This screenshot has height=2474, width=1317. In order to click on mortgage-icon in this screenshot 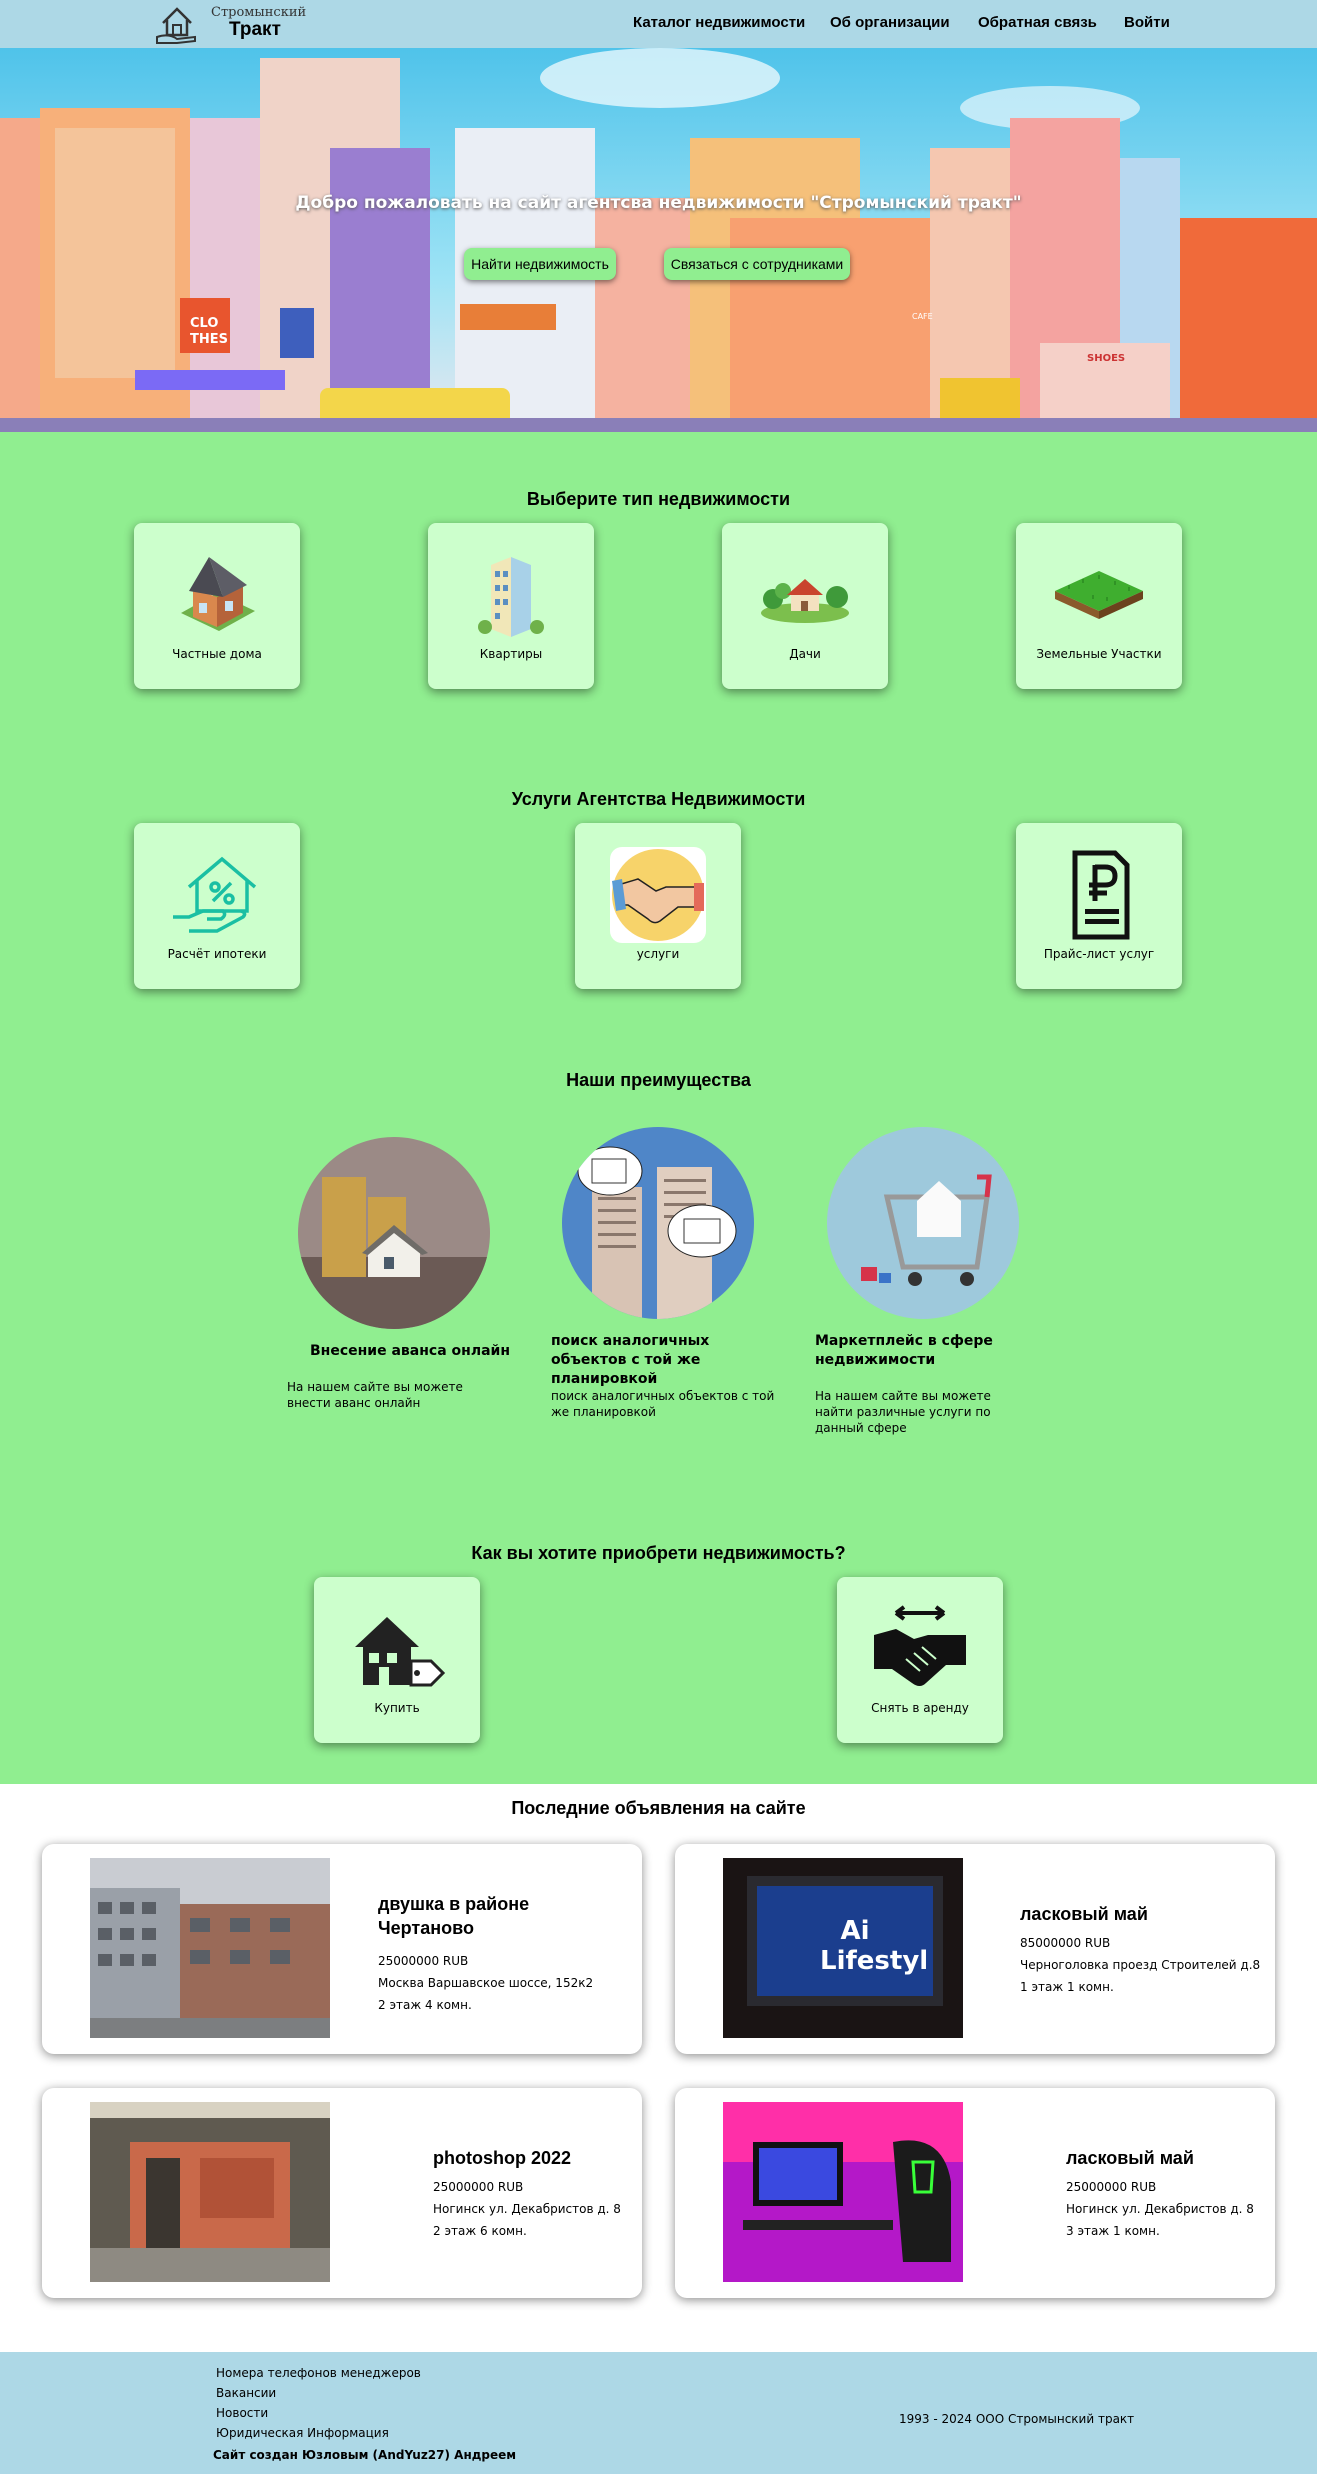, I will do `click(215, 894)`.